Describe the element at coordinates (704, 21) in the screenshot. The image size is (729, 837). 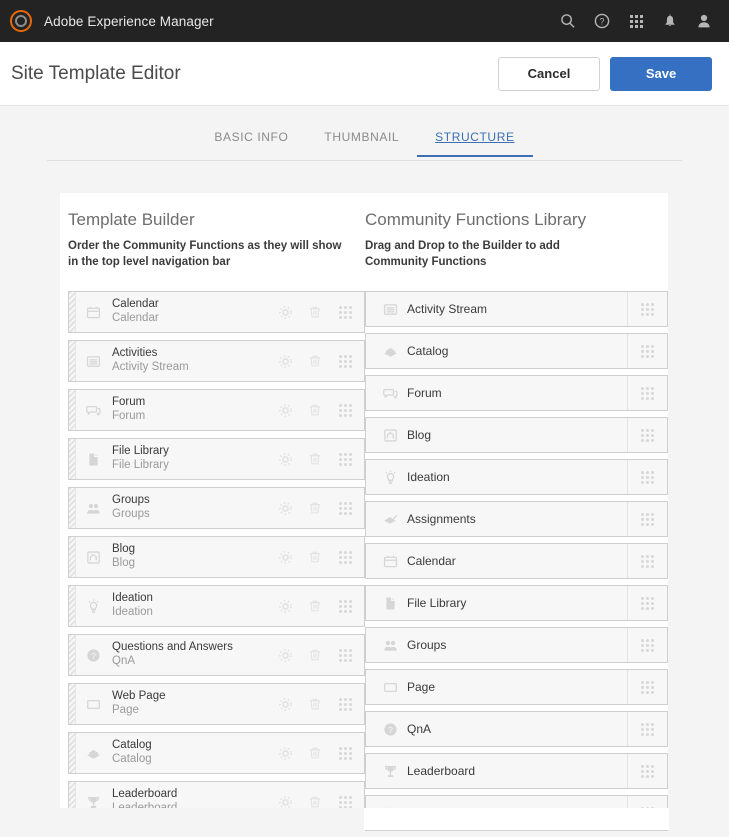
I see `user-avatar-icon` at that location.